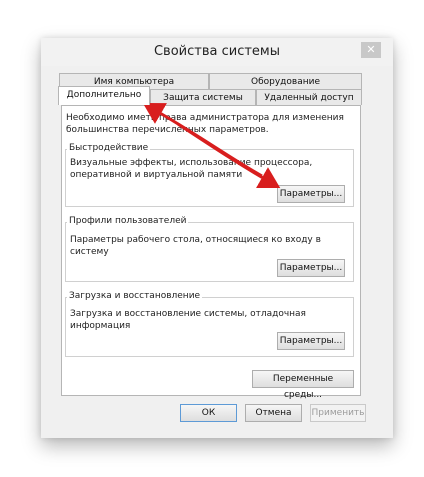 The height and width of the screenshot is (477, 424). What do you see at coordinates (273, 413) in the screenshot?
I see `cancel-button: Отмена` at bounding box center [273, 413].